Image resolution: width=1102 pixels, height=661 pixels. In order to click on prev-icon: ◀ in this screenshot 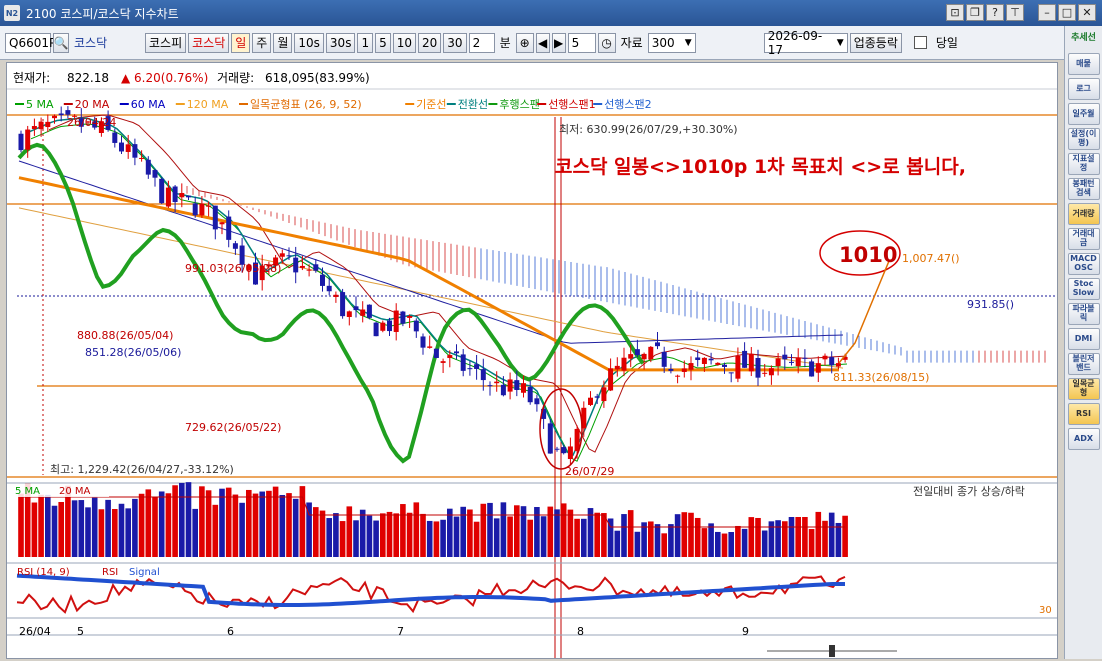, I will do `click(542, 42)`.